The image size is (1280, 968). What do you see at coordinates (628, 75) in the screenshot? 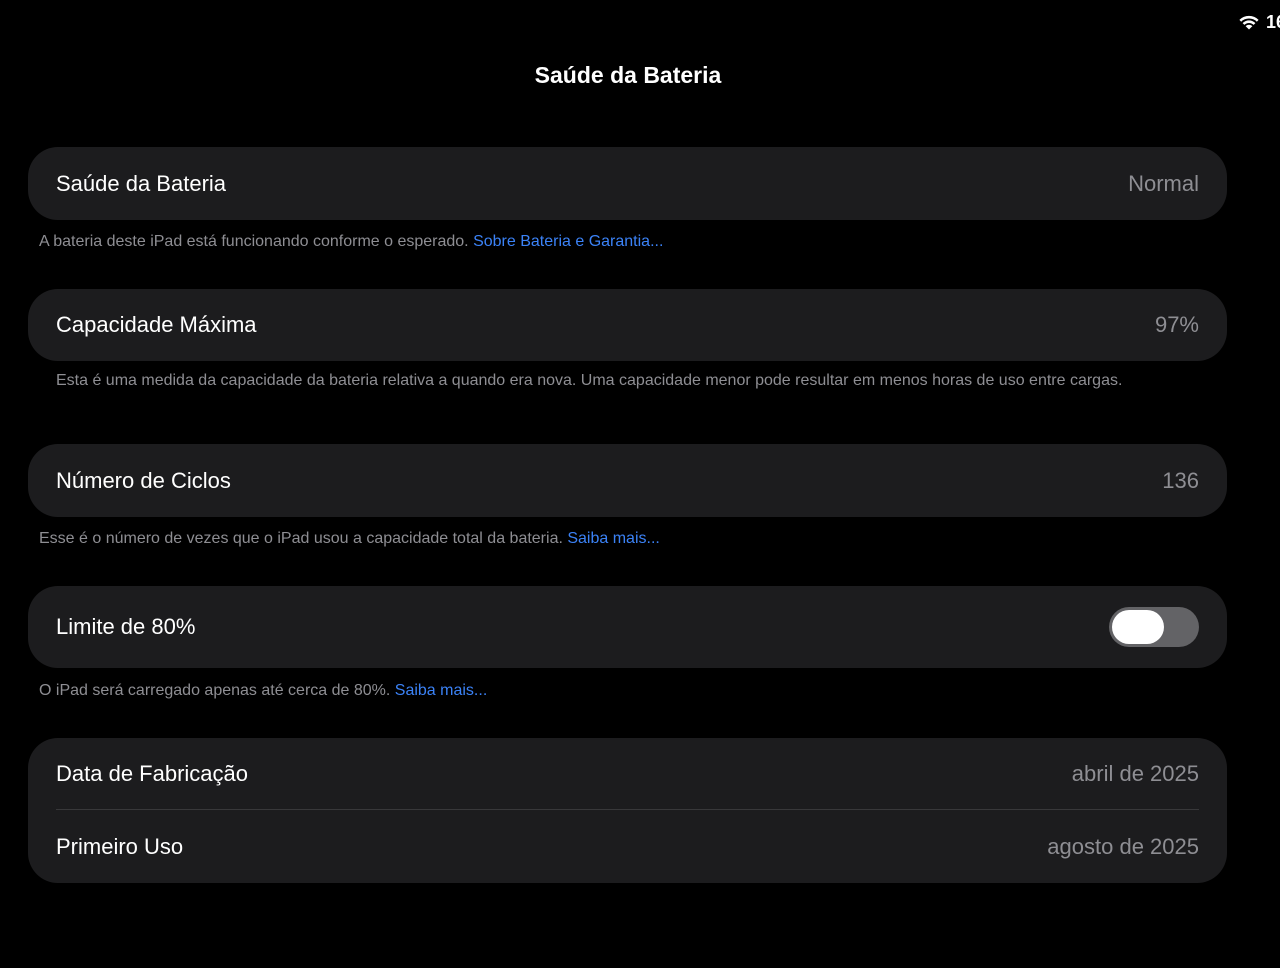
I see `page-title: Saúde da Bateria` at bounding box center [628, 75].